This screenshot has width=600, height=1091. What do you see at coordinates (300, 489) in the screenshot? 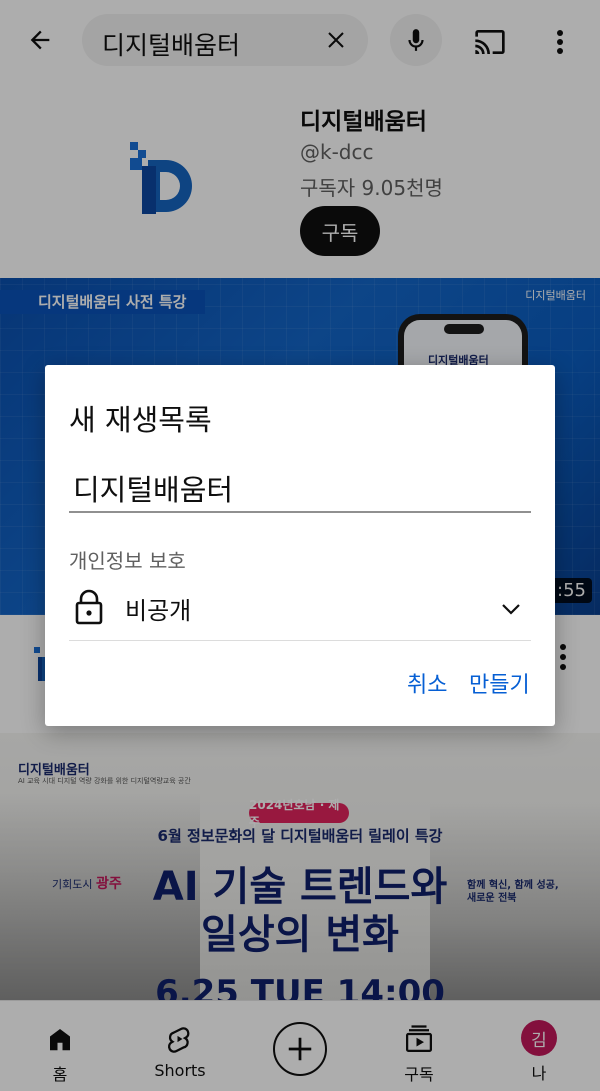
I see `playlist-name-field: 디지털배움터` at bounding box center [300, 489].